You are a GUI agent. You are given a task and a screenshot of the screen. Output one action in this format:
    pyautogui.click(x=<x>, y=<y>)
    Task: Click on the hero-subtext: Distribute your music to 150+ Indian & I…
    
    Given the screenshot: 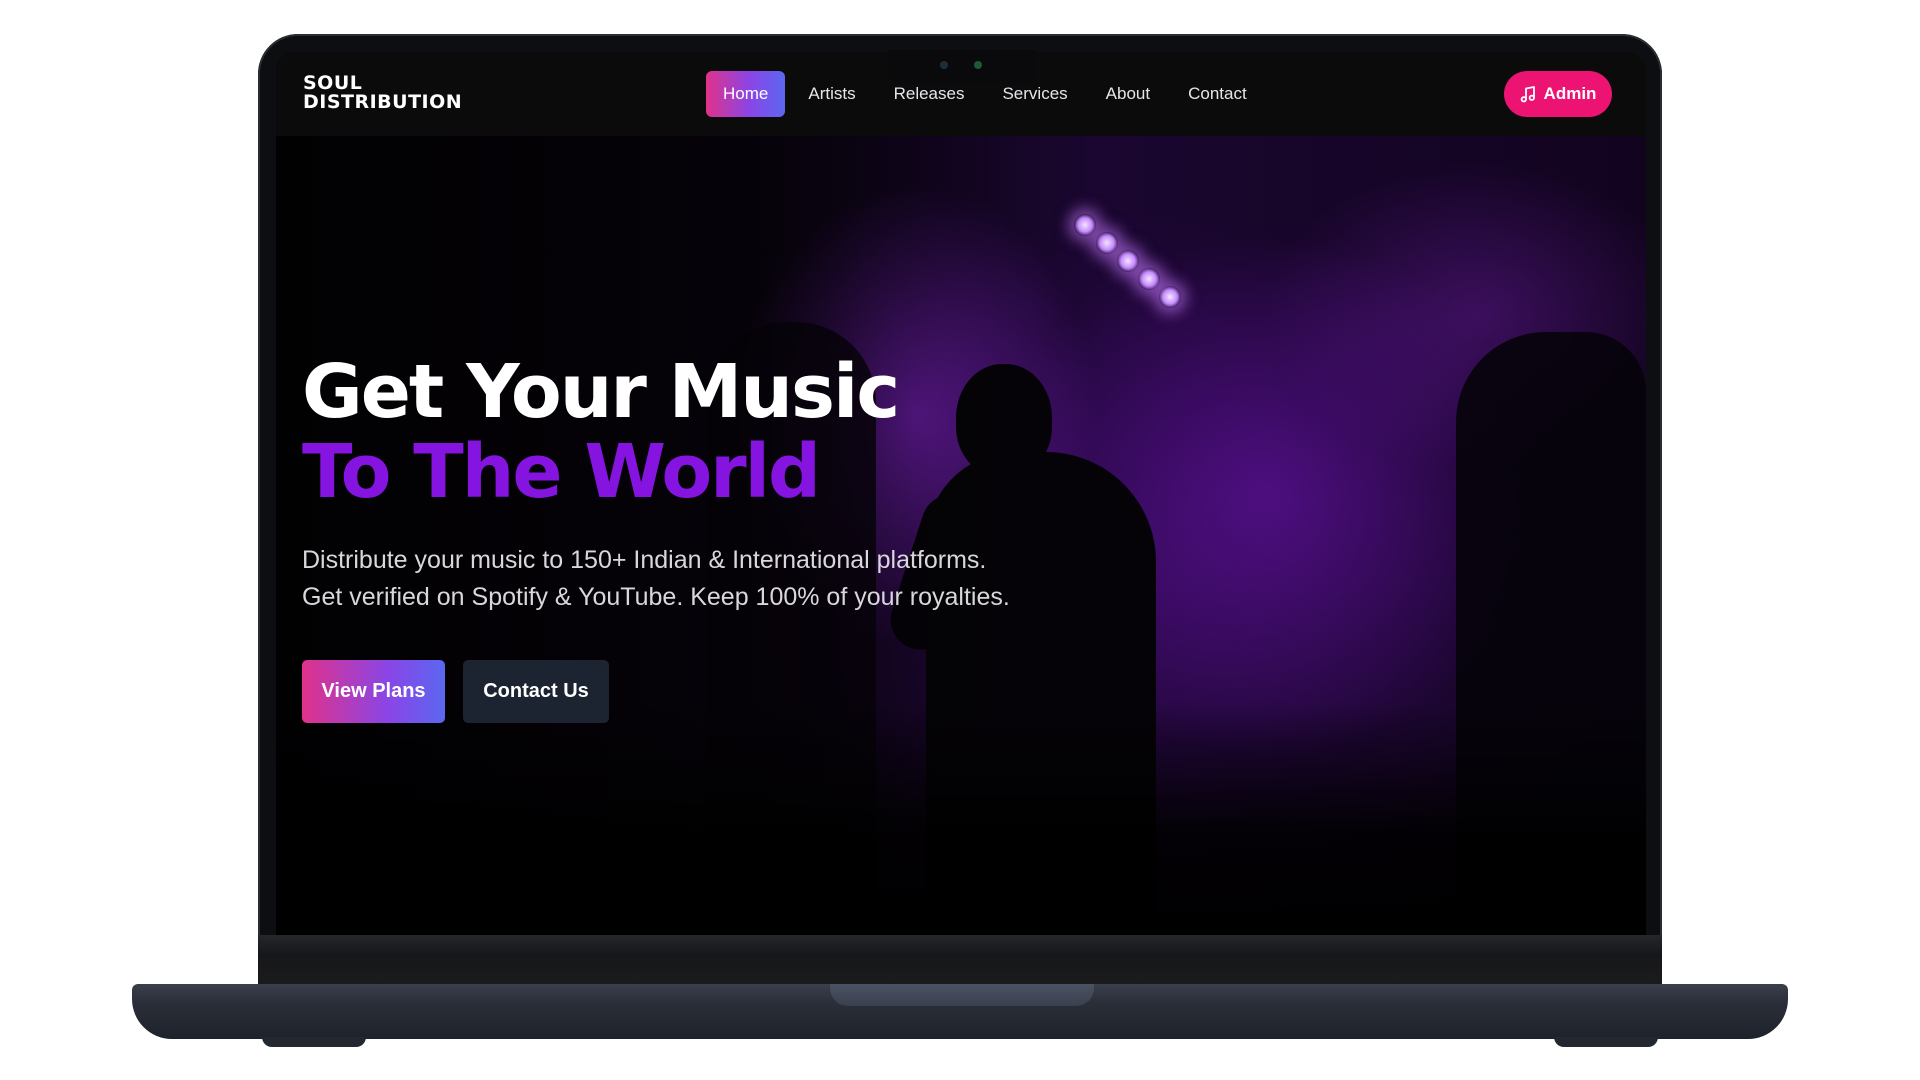 What is the action you would take?
    pyautogui.click(x=656, y=578)
    